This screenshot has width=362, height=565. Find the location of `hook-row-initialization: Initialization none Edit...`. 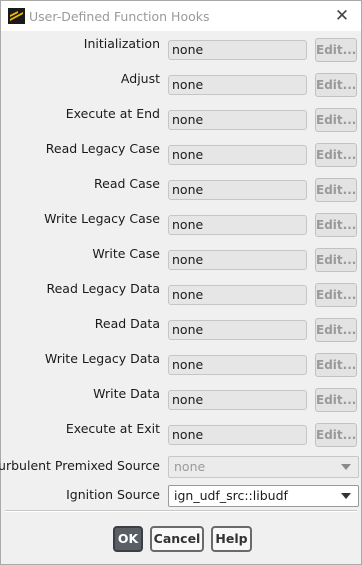

hook-row-initialization: Initialization none Edit... is located at coordinates (181, 49).